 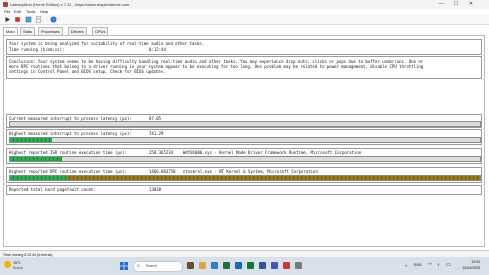 What do you see at coordinates (28, 19) in the screenshot?
I see `copy-icon` at bounding box center [28, 19].